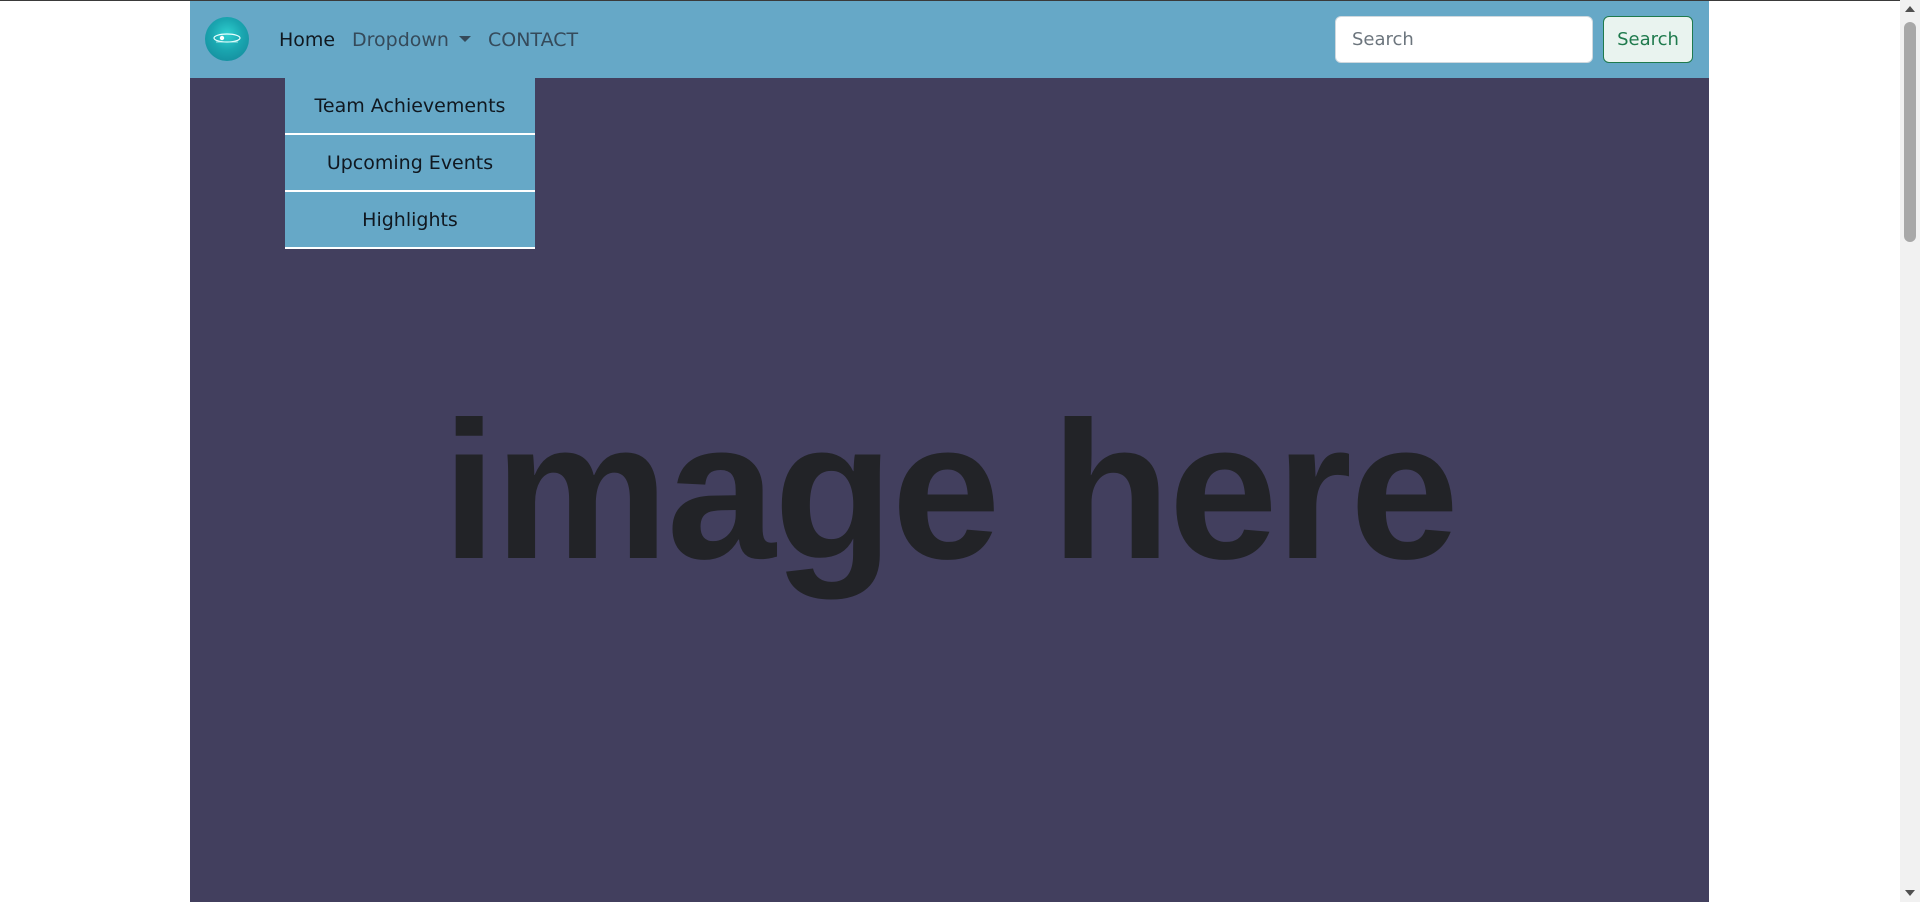  I want to click on dropdown-item-highlights: Highlights, so click(410, 220).